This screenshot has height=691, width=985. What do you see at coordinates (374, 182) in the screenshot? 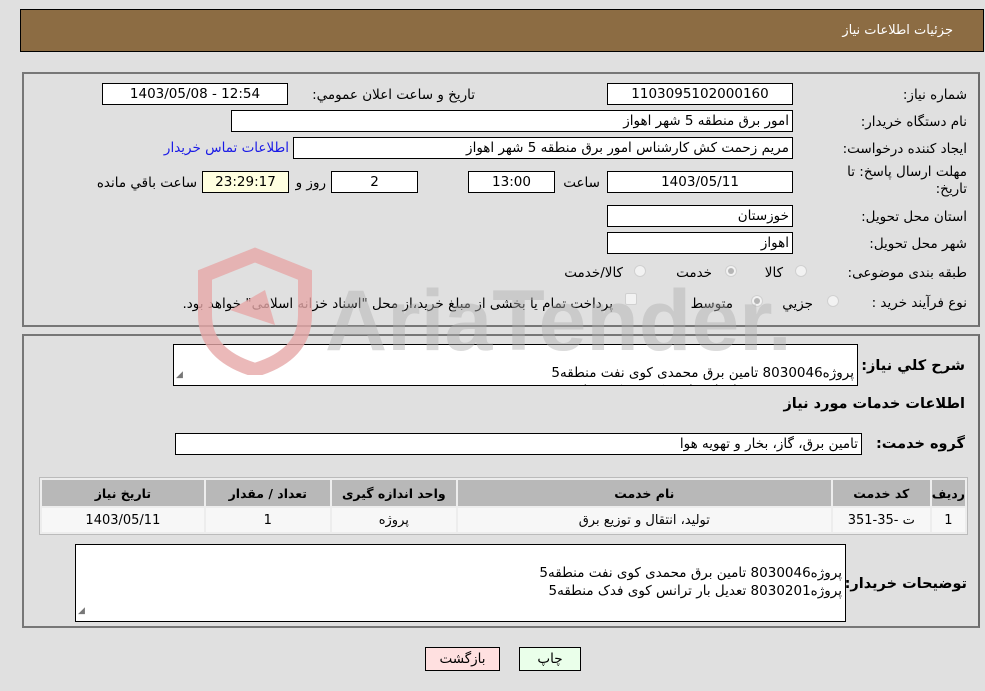
I see `remaining-days-field: 2` at bounding box center [374, 182].